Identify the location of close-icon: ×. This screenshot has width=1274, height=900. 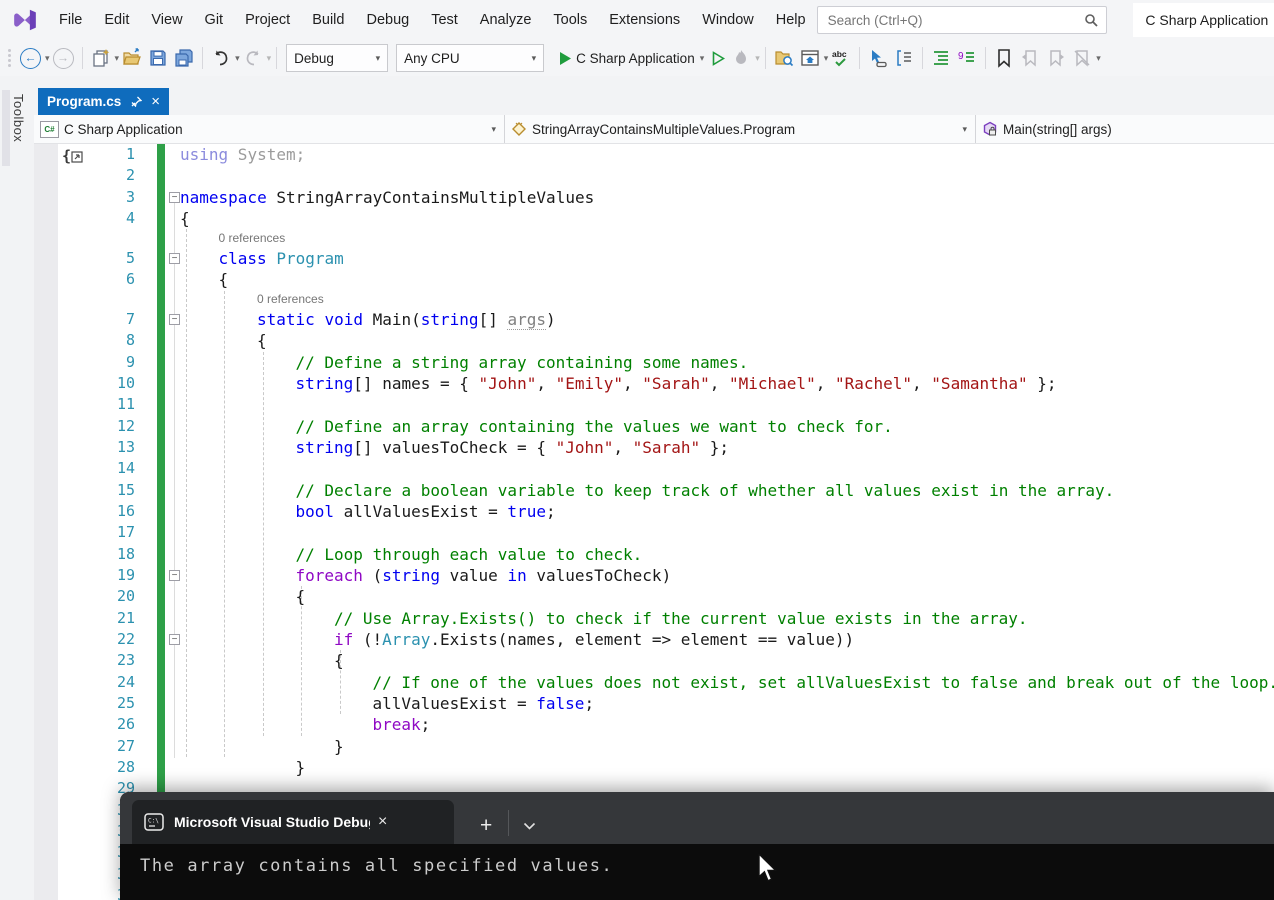
(382, 822).